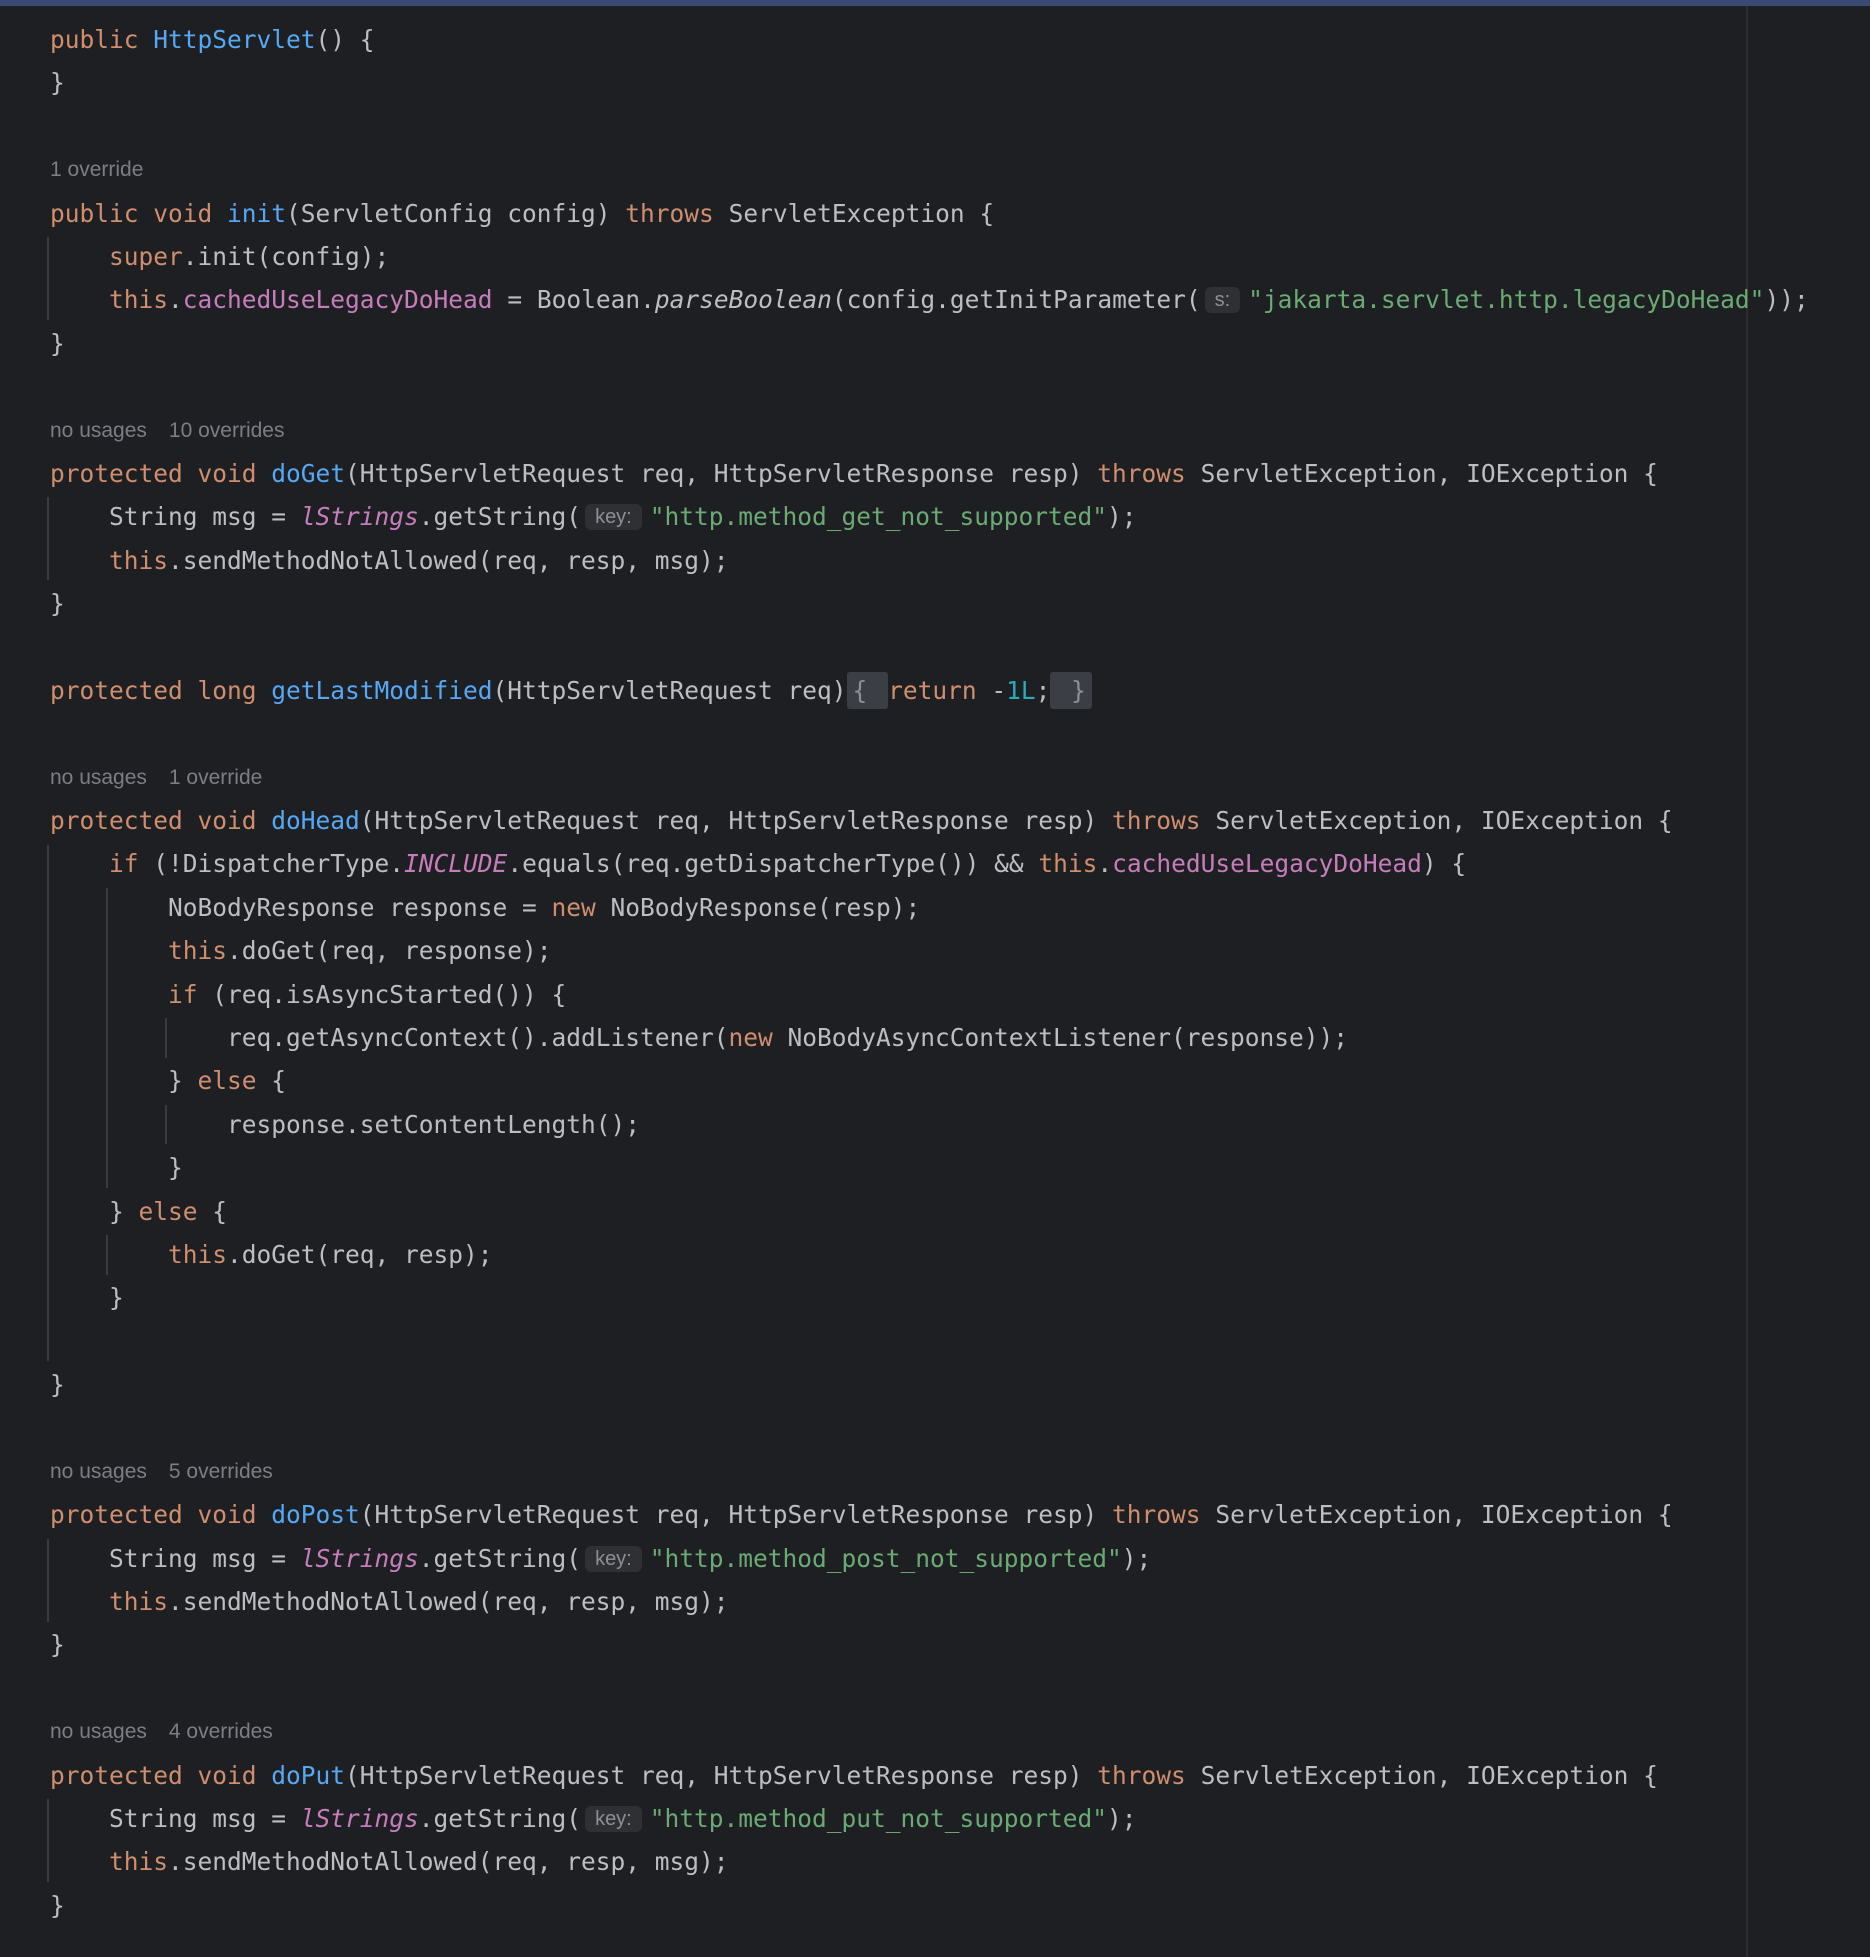  I want to click on code-vision-hint: no usages 5 overrides, so click(929, 1471).